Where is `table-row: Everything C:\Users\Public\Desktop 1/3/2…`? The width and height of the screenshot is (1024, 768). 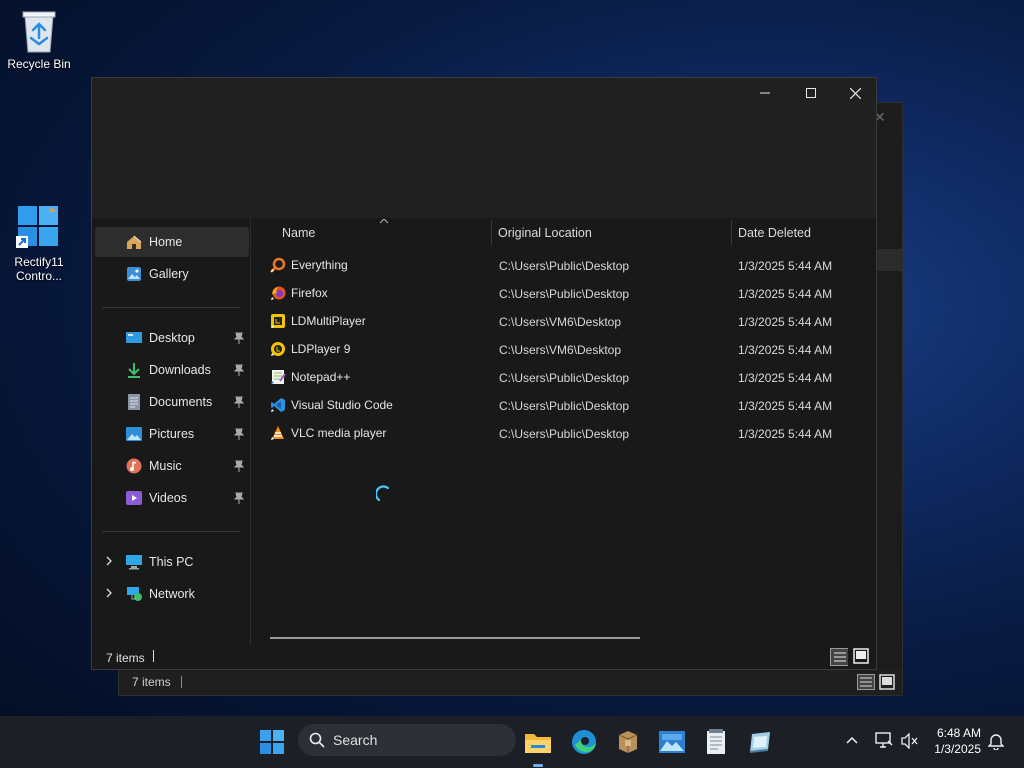 table-row: Everything C:\Users\Public\Desktop 1/3/2… is located at coordinates (563, 265).